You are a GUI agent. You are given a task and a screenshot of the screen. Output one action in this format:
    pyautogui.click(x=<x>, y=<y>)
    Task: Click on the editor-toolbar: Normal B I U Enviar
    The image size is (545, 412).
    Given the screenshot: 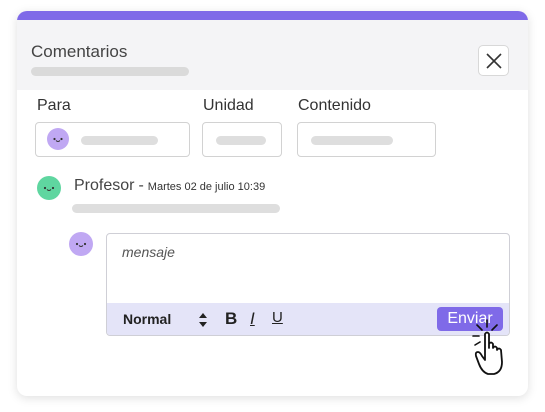 What is the action you would take?
    pyautogui.click(x=308, y=319)
    